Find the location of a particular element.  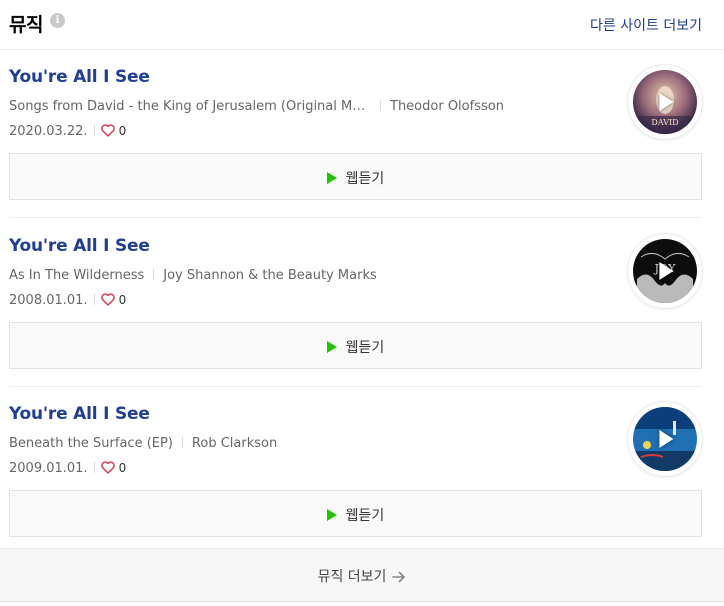

song-date-likes: 2008.01.01. 0 is located at coordinates (67, 301).